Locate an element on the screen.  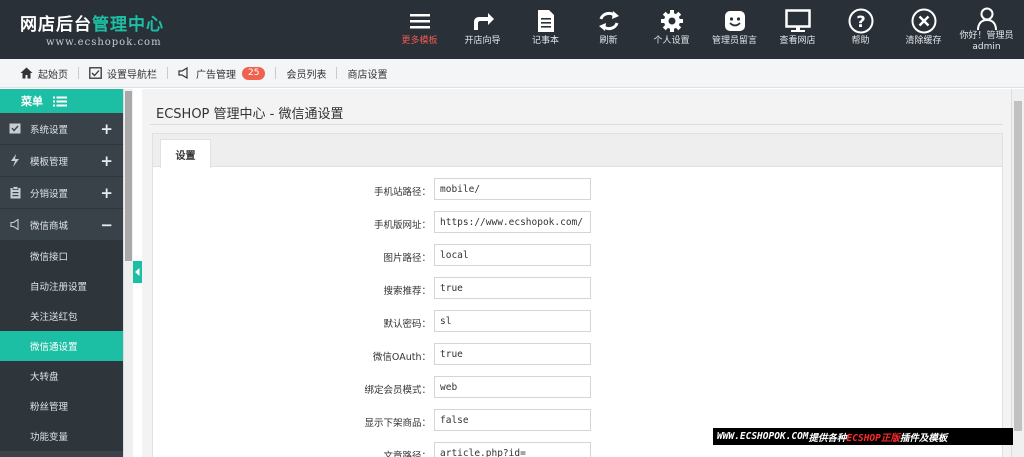
top-nav-label: 管理员留言 is located at coordinates (734, 41).